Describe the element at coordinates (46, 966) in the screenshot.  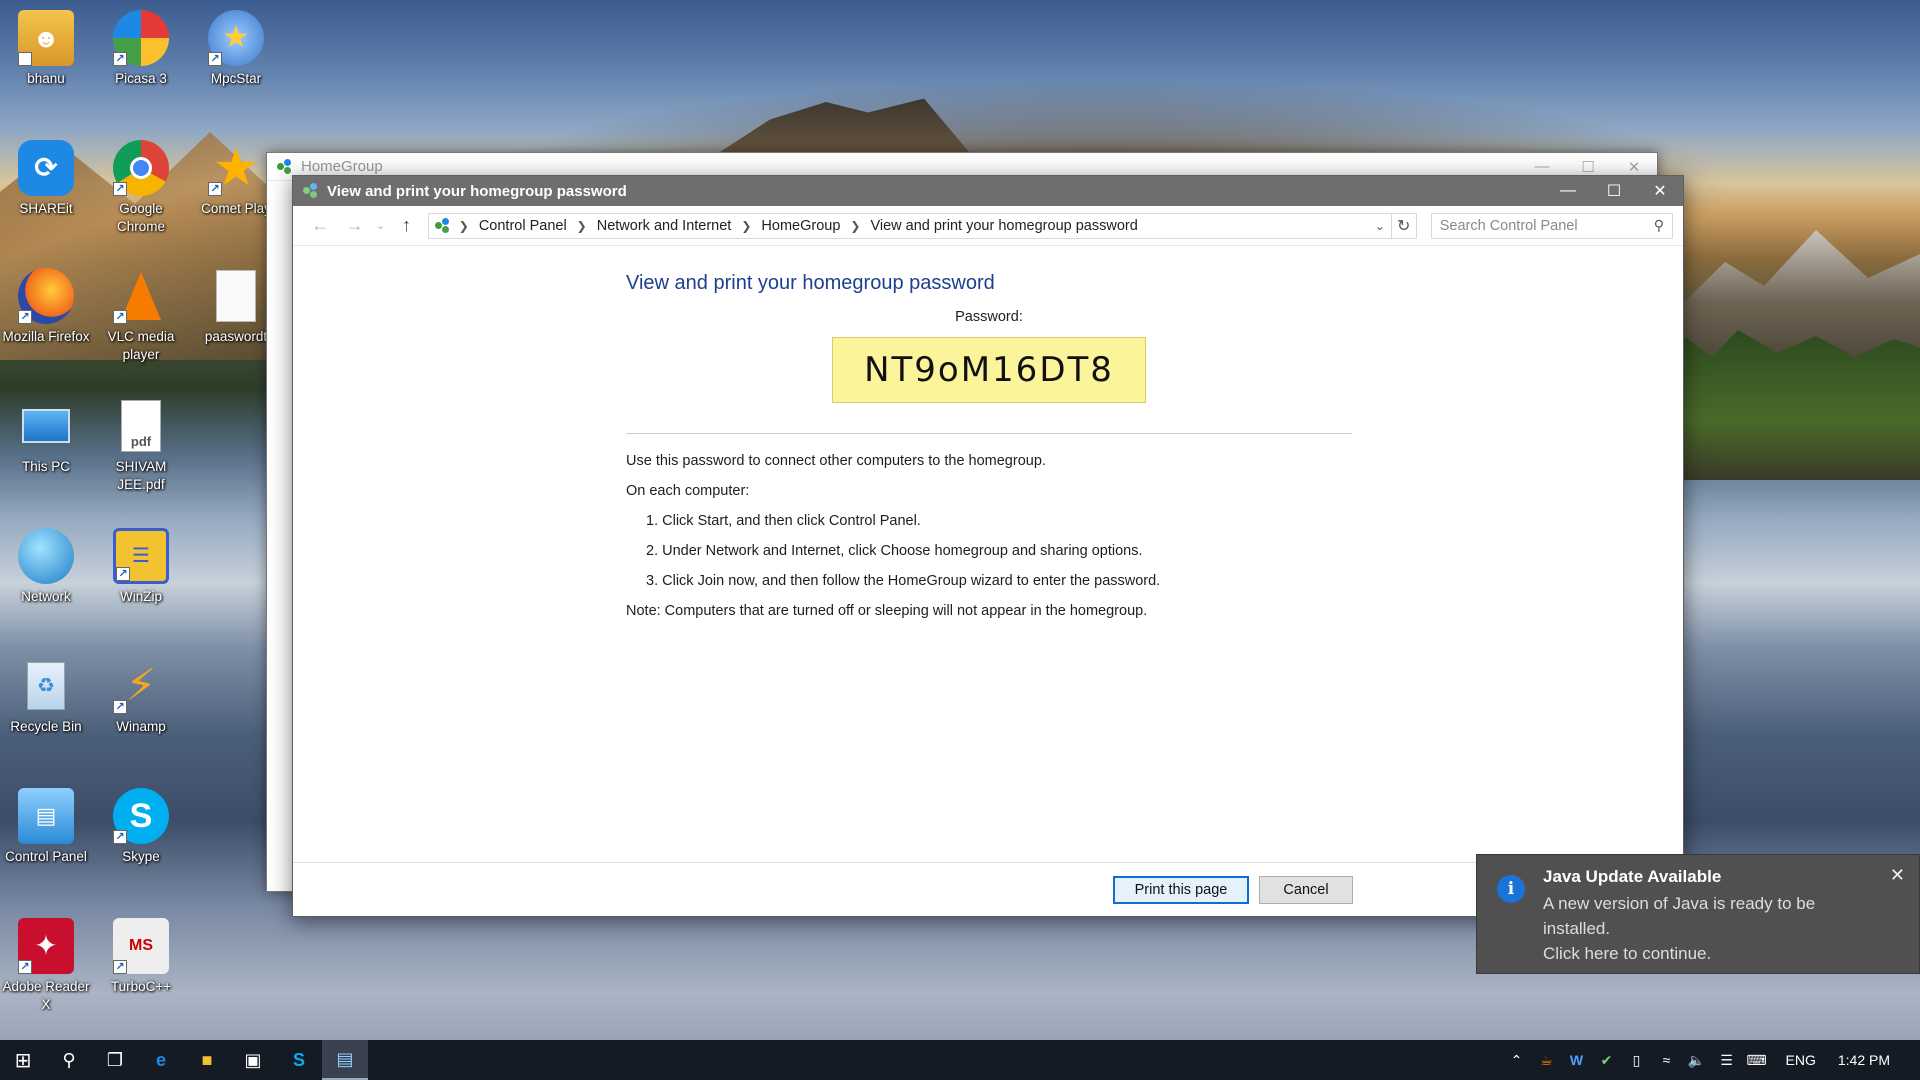
I see `desktop-icon-adobe-reader: ✦ ↗ Adobe Reader X` at that location.